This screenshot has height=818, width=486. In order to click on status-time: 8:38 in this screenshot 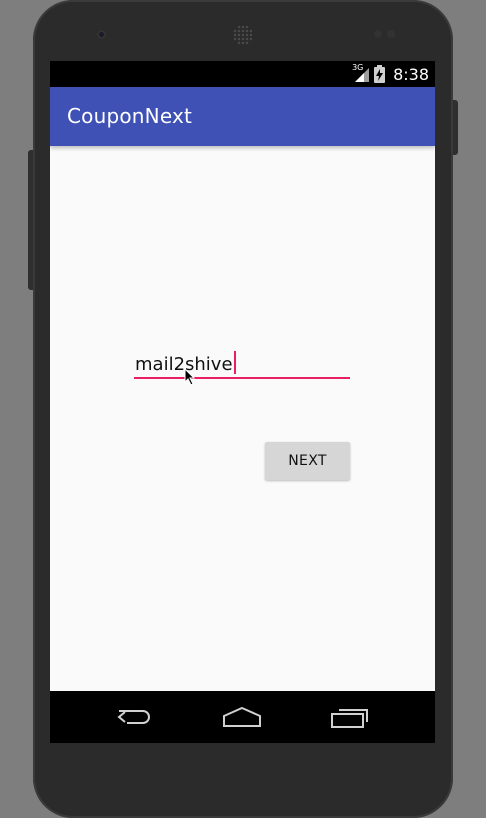, I will do `click(411, 74)`.